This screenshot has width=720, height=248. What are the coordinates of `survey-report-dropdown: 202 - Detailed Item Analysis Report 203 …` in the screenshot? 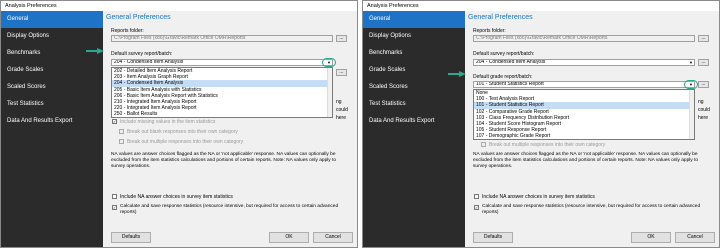 It's located at (222, 92).